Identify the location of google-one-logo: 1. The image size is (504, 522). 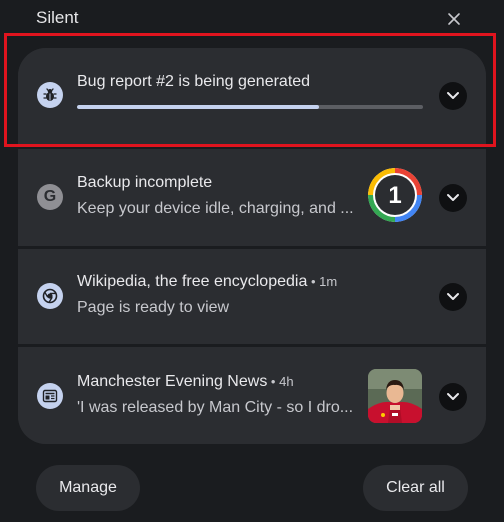
(395, 195).